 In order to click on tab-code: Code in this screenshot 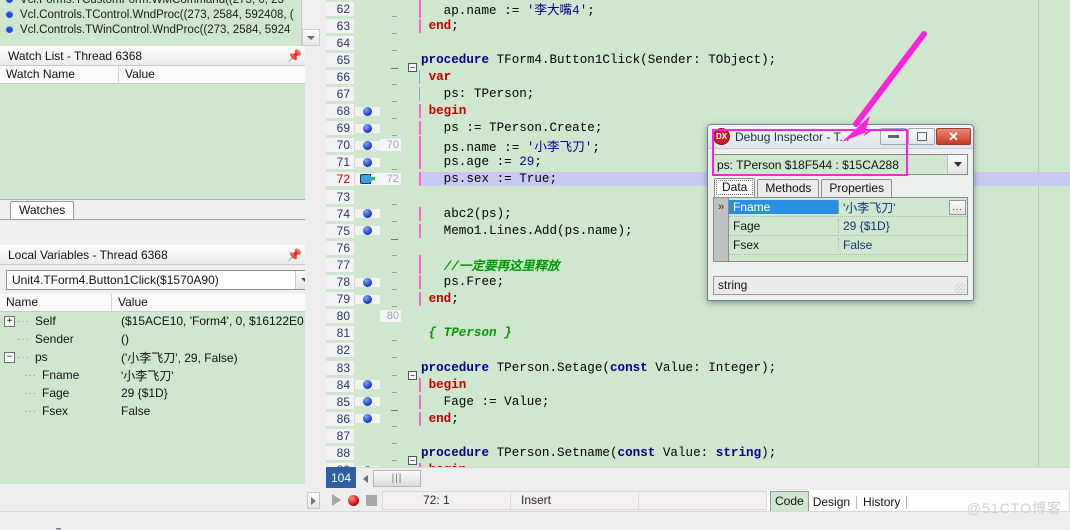, I will do `click(789, 500)`.